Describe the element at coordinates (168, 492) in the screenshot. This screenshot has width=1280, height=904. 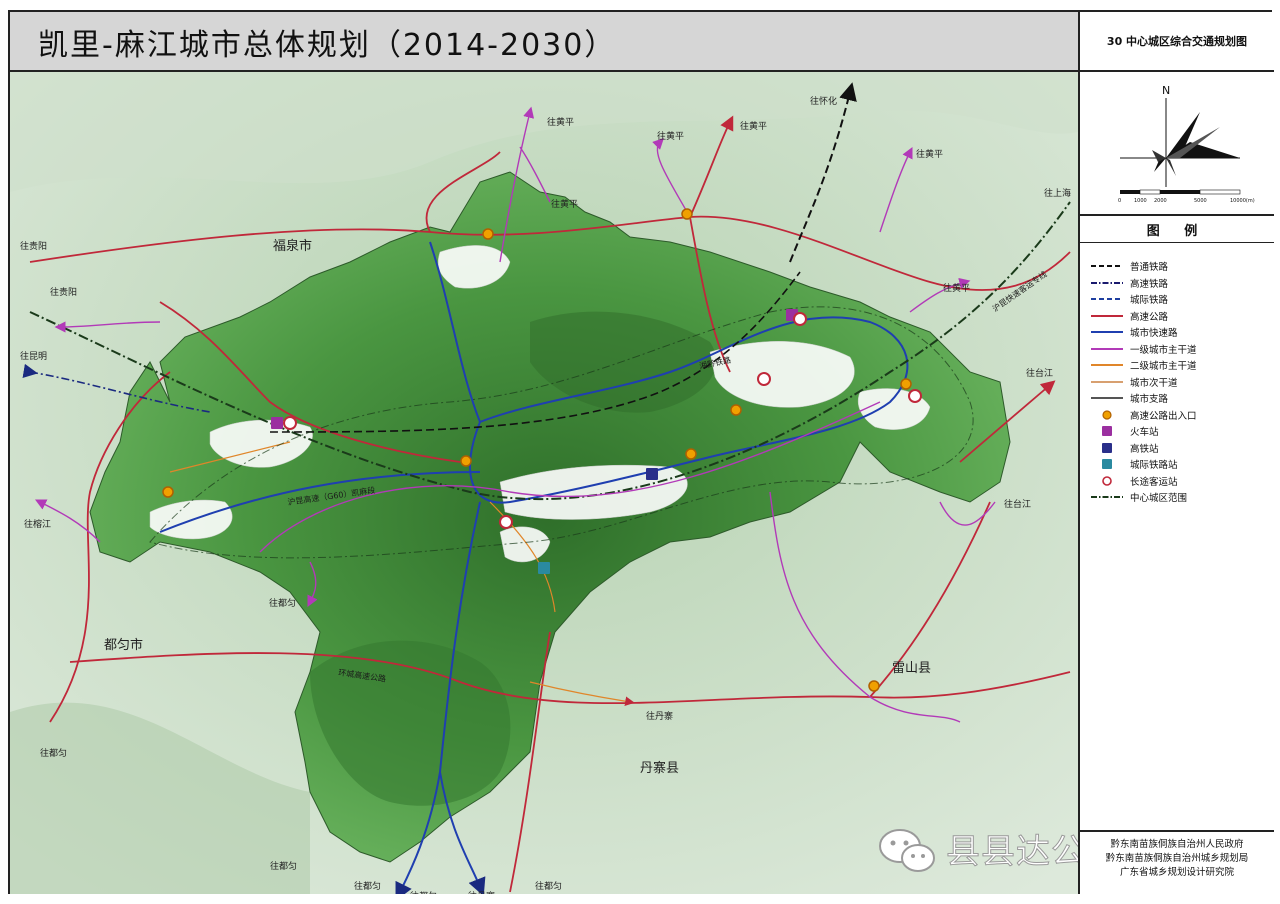
I see `interchange-majiang` at that location.